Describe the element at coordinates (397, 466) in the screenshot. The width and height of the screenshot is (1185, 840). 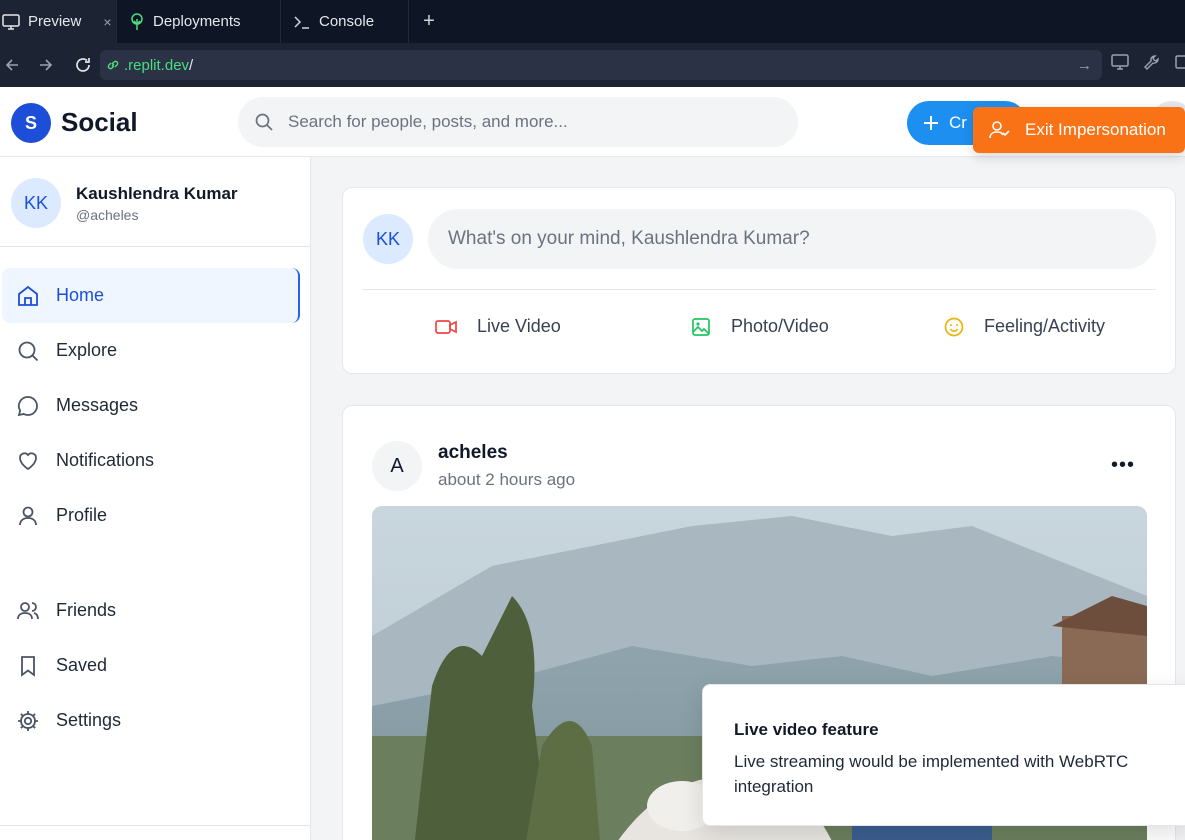
I see `avatar: A` at that location.